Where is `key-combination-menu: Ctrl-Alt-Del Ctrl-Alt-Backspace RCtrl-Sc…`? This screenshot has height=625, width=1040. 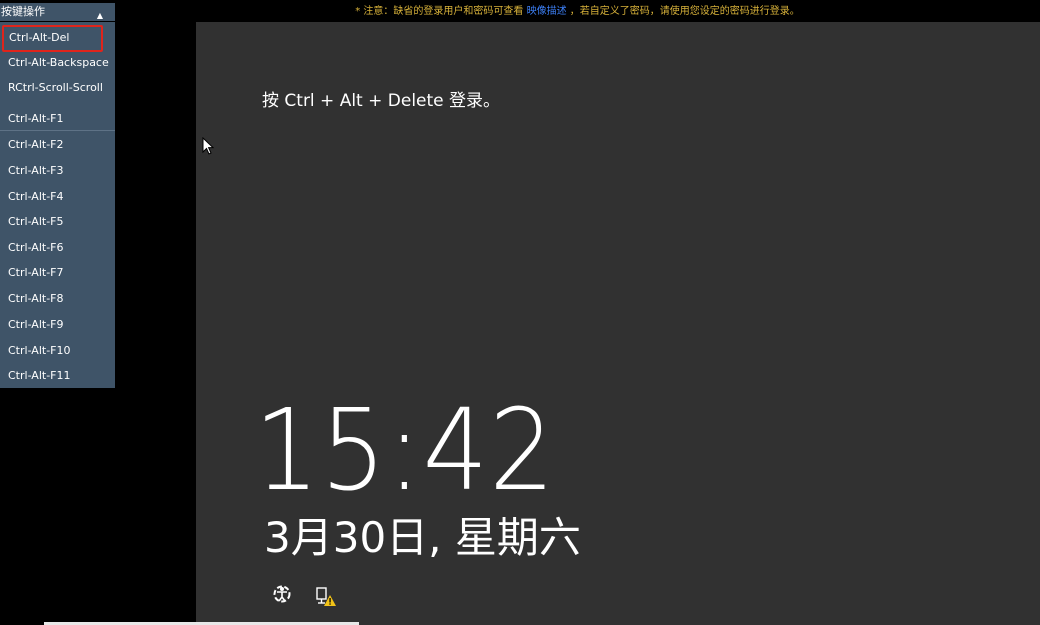
key-combination-menu: Ctrl-Alt-Del Ctrl-Alt-Backspace RCtrl-Sc… is located at coordinates (57, 205).